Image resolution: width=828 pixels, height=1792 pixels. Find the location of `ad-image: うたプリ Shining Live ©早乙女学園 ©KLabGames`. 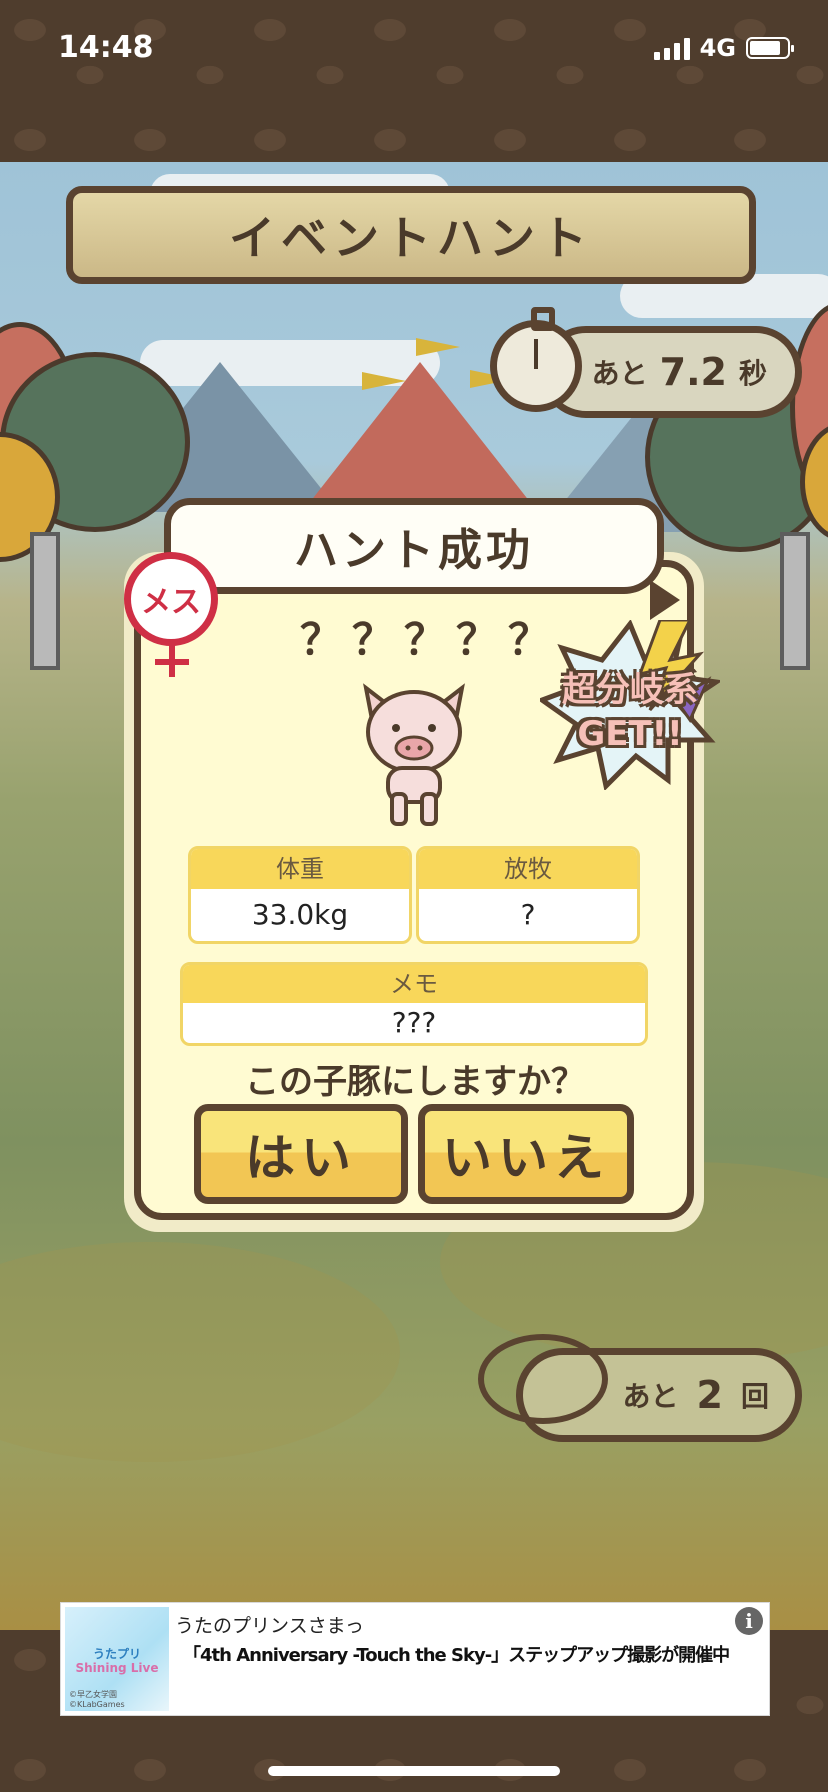

ad-image: うたプリ Shining Live ©早乙女学園 ©KLabGames is located at coordinates (117, 1659).